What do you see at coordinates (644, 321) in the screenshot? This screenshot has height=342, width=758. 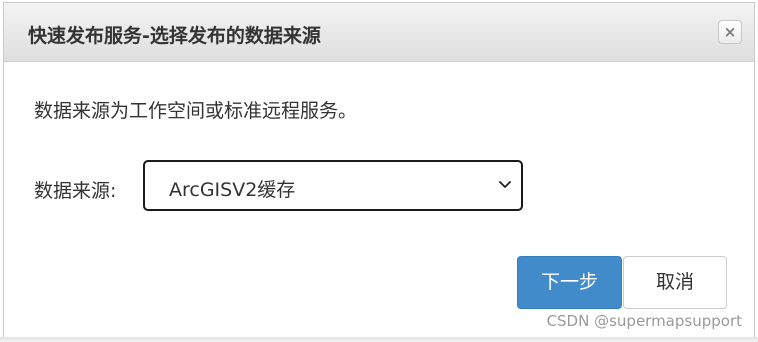 I see `watermark-text: CSDN @supermapsupport` at bounding box center [644, 321].